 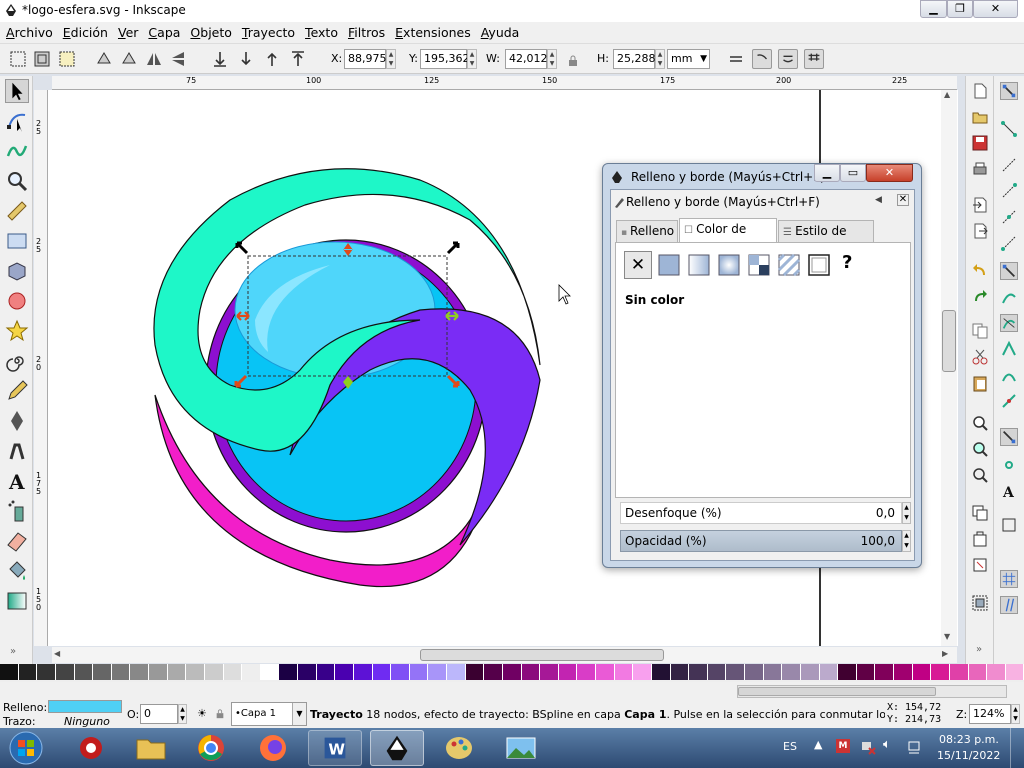 I want to click on zoom-drawing-icon, so click(x=980, y=449).